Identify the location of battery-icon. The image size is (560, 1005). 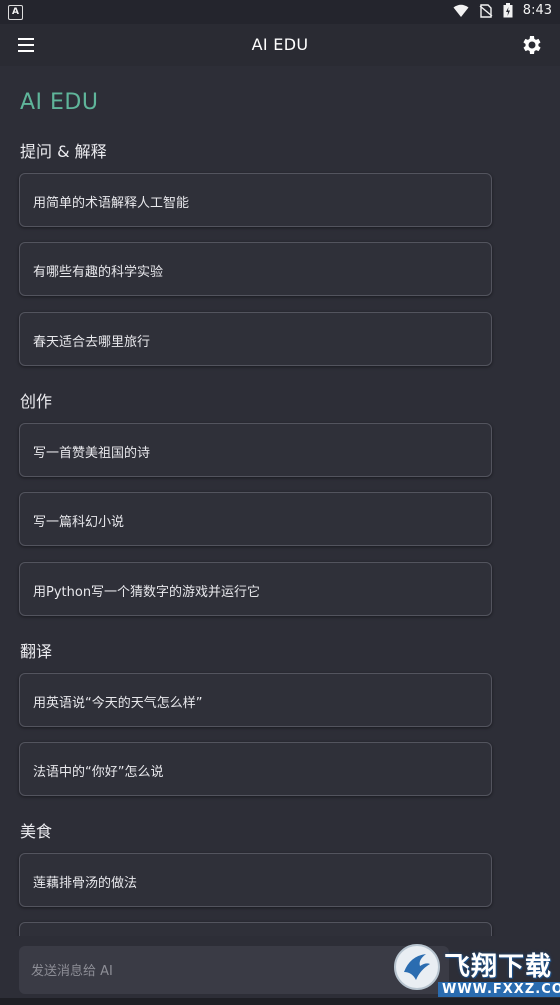
(508, 10).